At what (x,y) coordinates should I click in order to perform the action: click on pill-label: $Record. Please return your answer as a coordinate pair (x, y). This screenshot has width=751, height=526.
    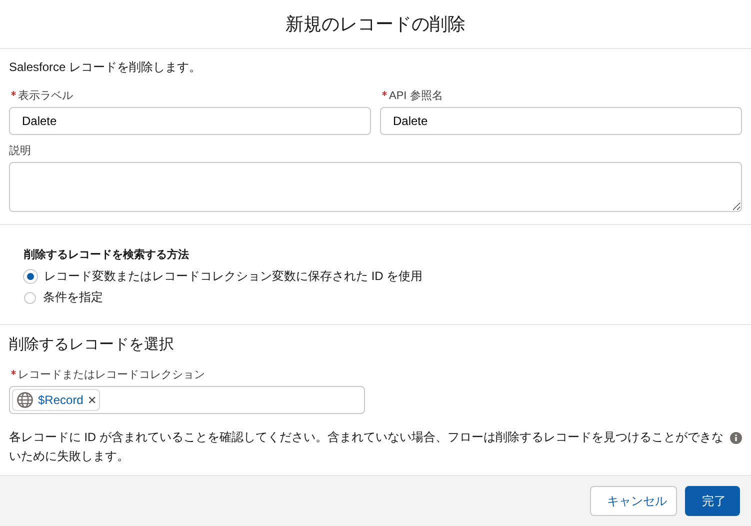
    Looking at the image, I should click on (61, 400).